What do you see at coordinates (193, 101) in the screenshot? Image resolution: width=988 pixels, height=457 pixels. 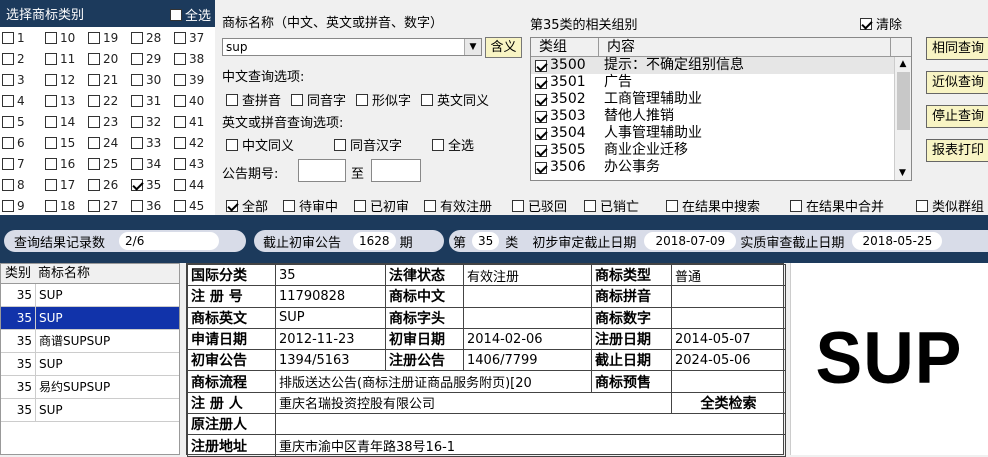 I see `category-option: 40` at bounding box center [193, 101].